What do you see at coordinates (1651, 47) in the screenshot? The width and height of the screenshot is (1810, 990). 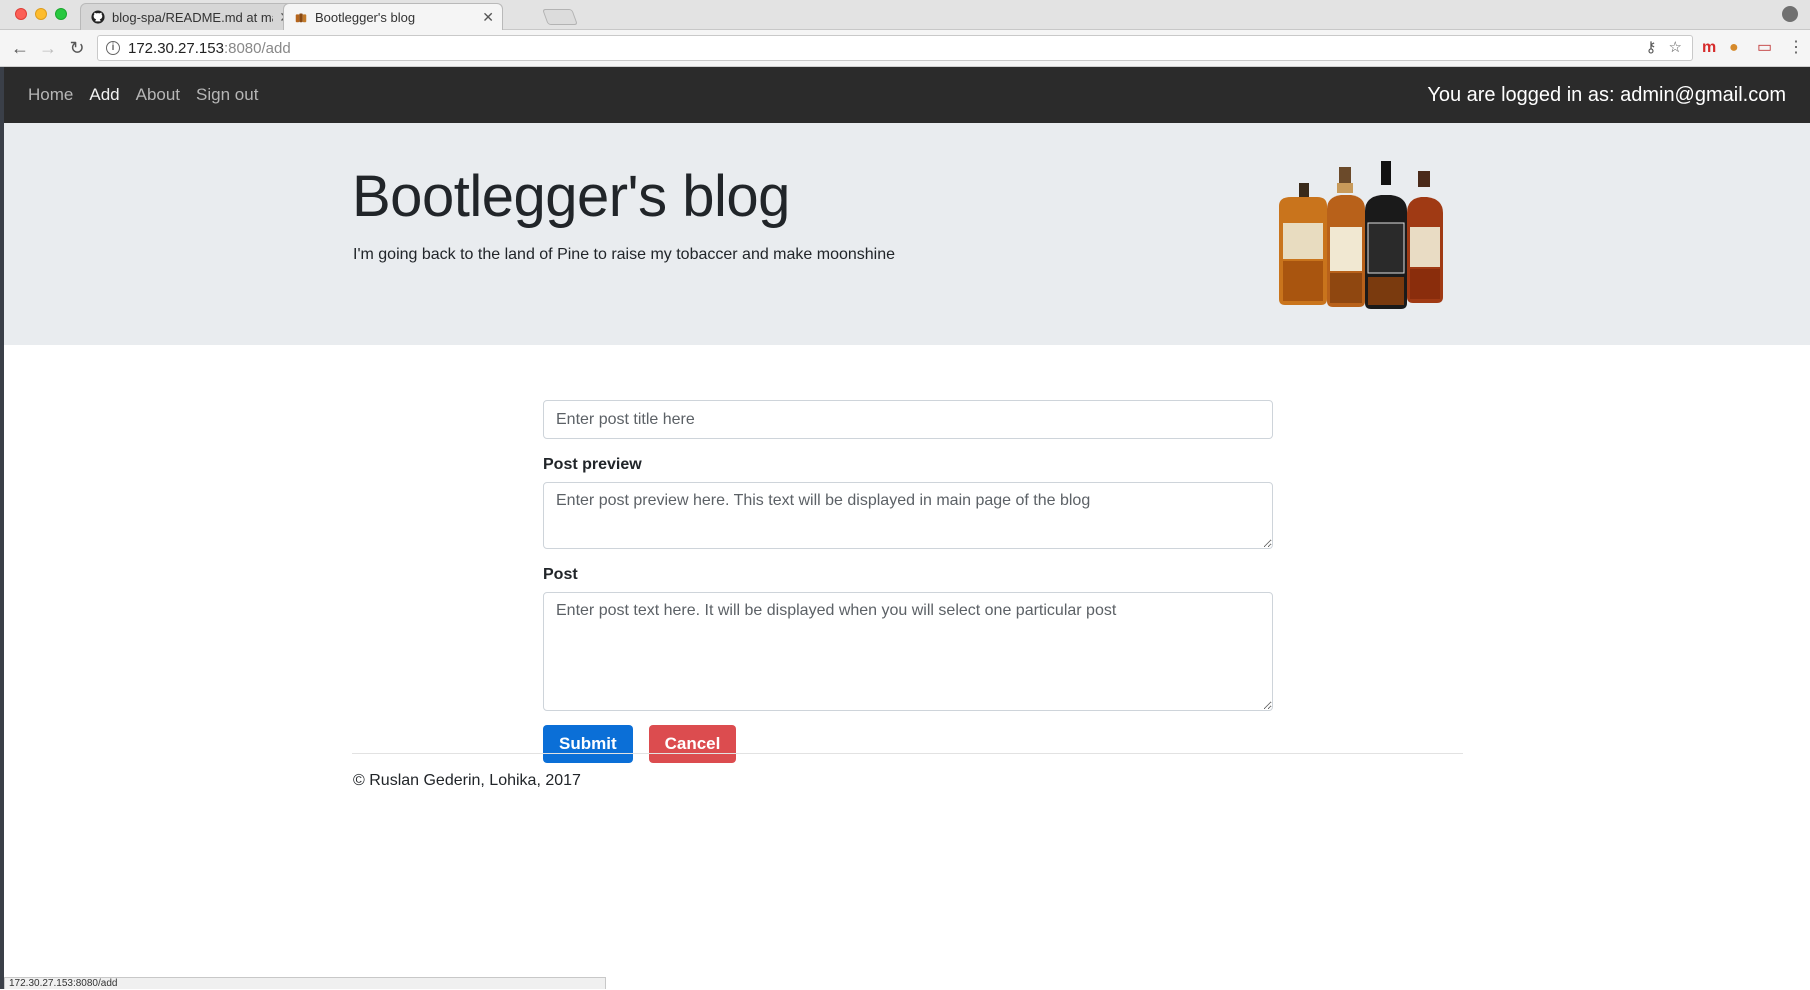 I see `key-icon: ⚷` at bounding box center [1651, 47].